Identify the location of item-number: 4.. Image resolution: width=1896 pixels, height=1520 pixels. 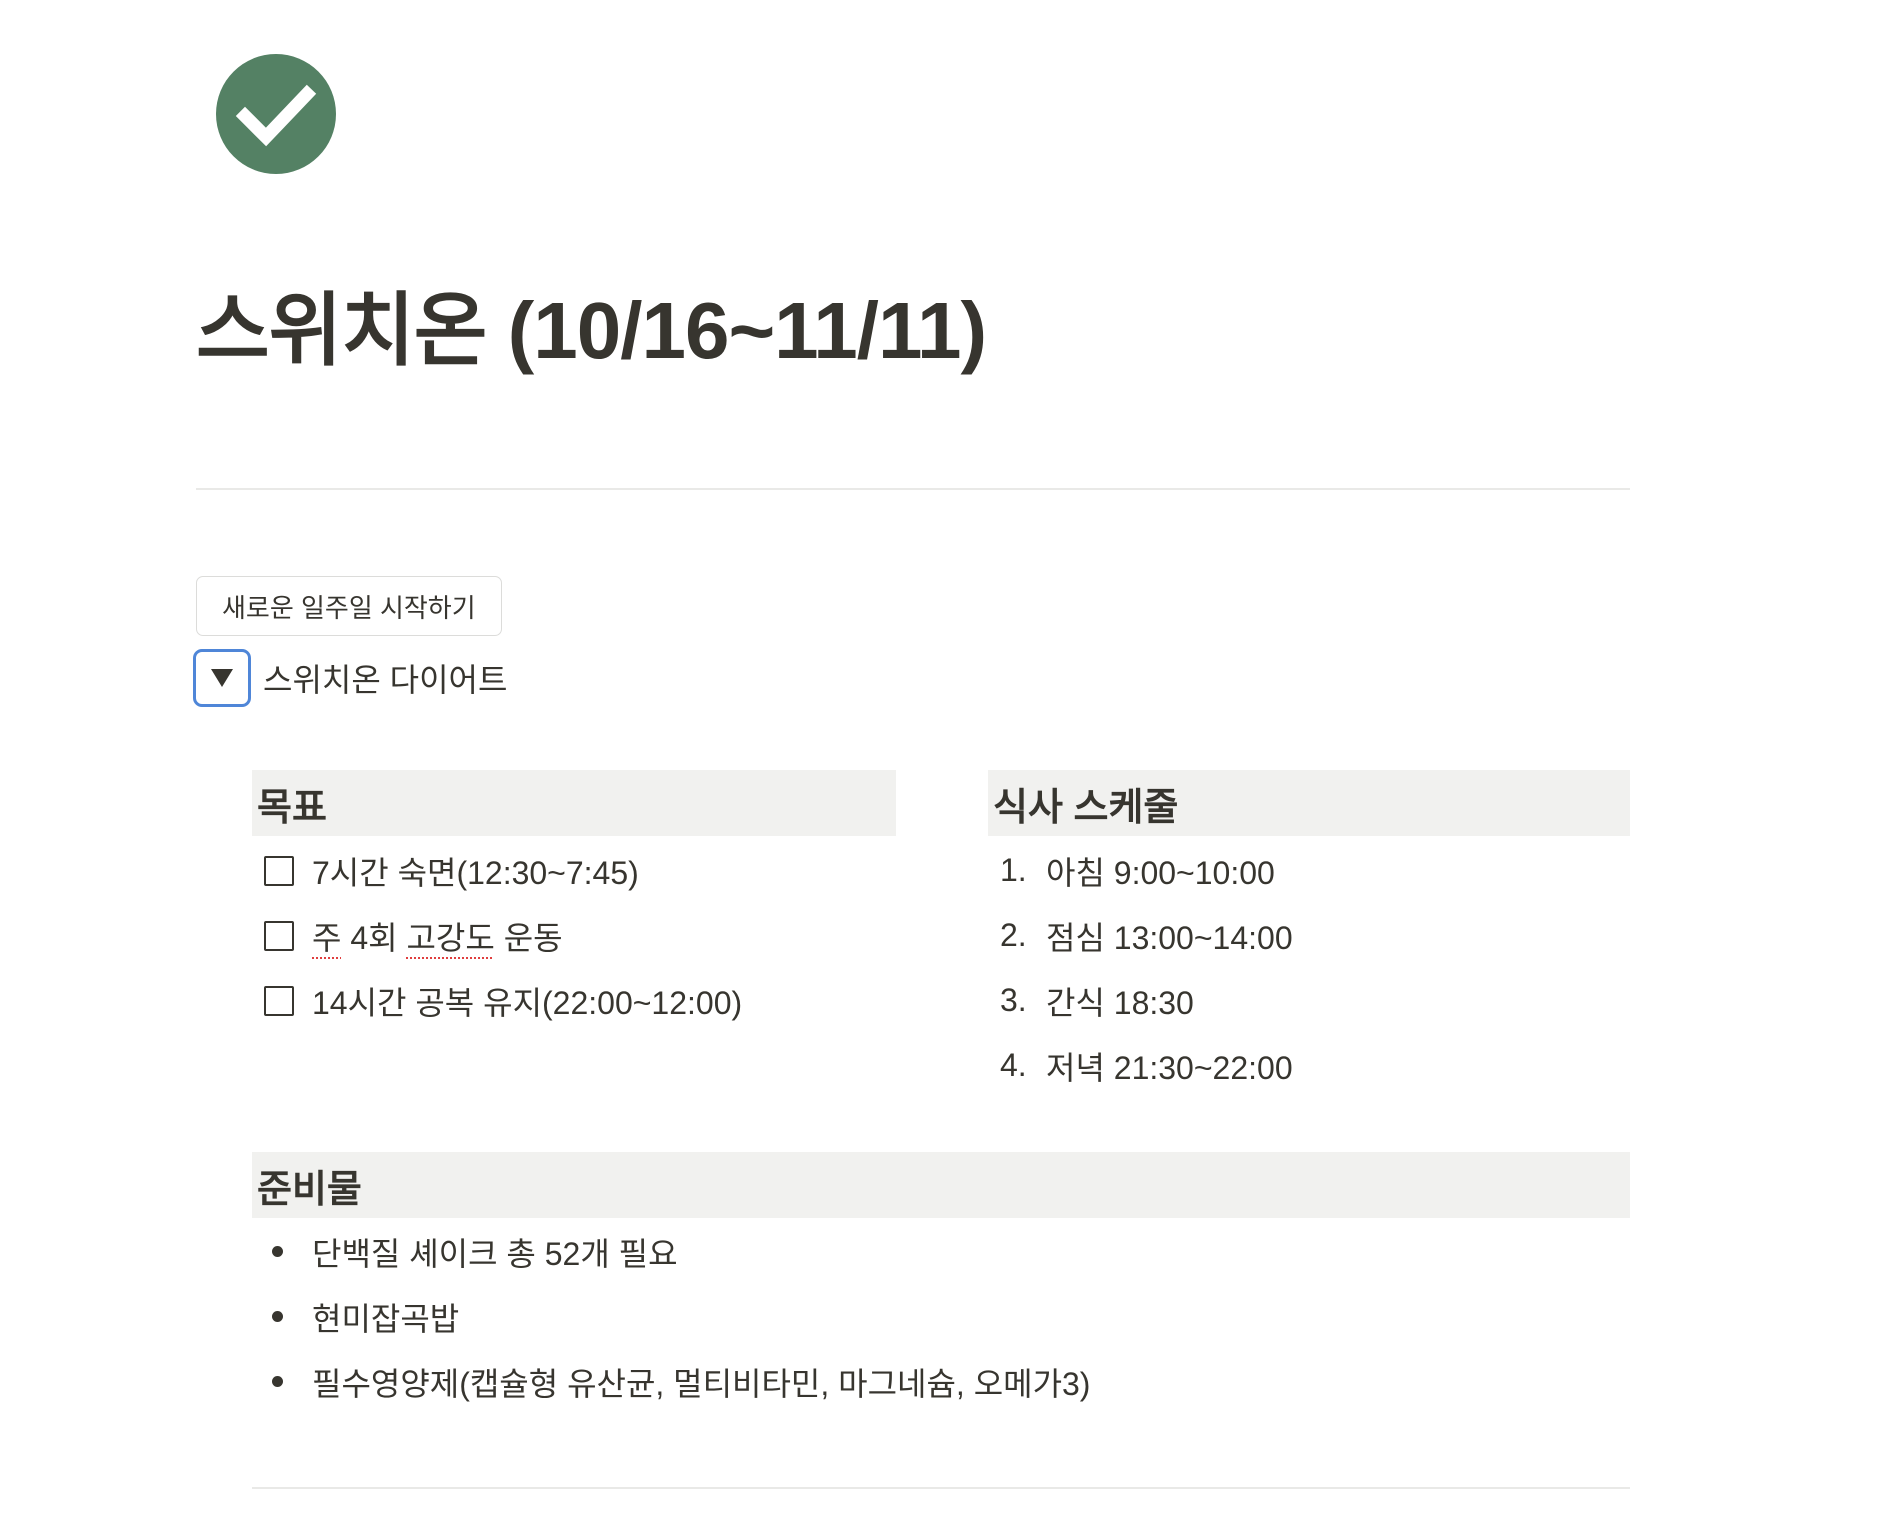
(1013, 1065).